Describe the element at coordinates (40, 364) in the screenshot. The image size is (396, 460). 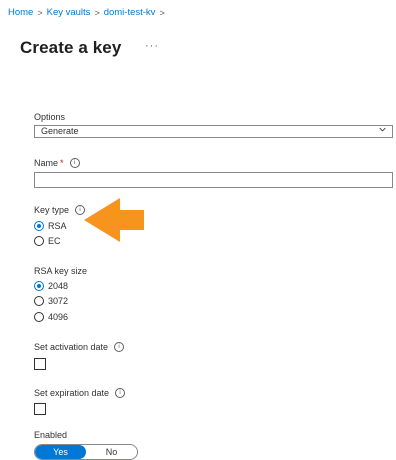
I see `activation-checkbox` at that location.